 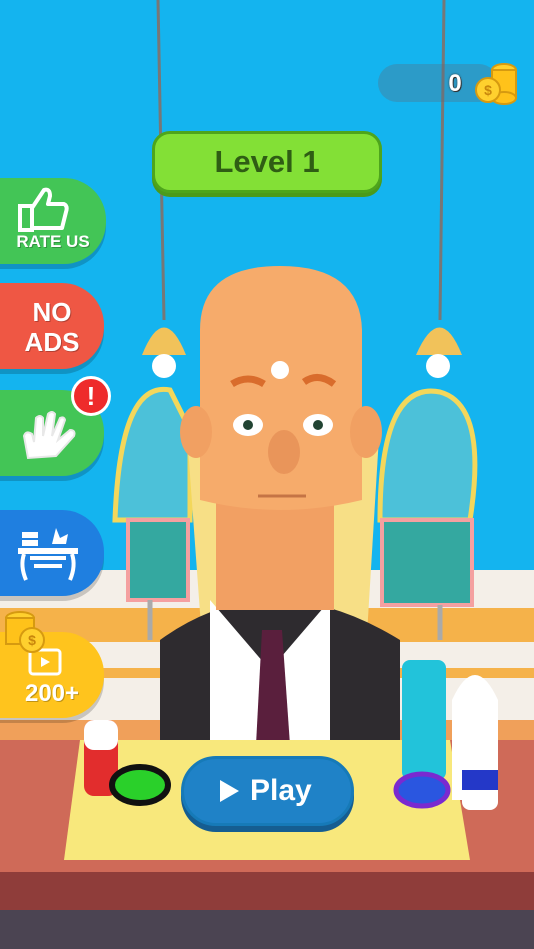 I want to click on furniture-shop-button, so click(x=52, y=553).